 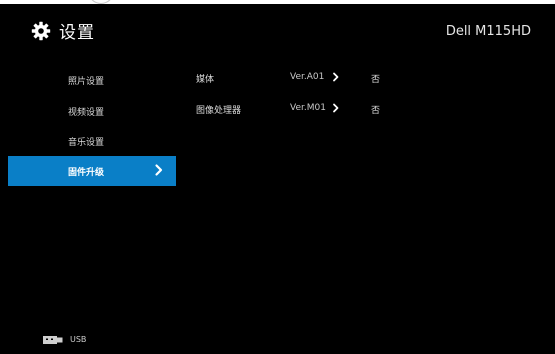 I want to click on sidebar-item-firmware-upgrade: 固件升级, so click(x=92, y=171).